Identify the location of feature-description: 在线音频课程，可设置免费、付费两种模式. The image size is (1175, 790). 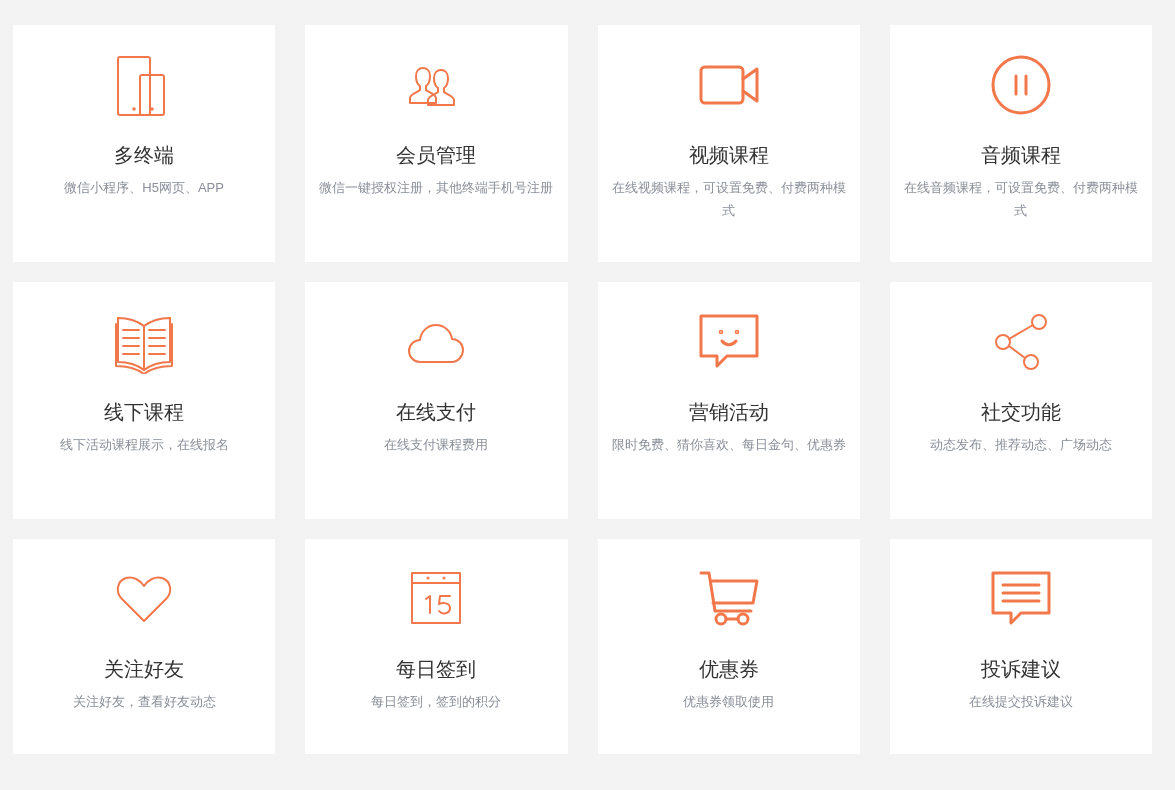
(1020, 199).